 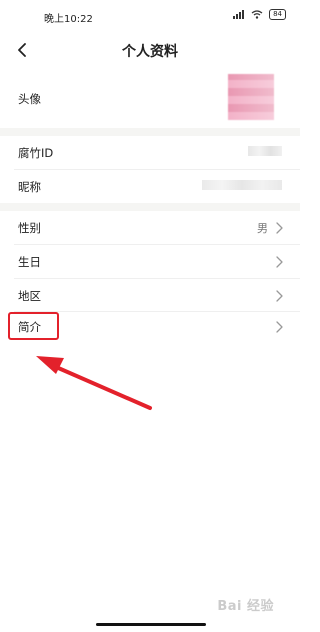 I want to click on annotation-arrow, so click(x=94, y=383).